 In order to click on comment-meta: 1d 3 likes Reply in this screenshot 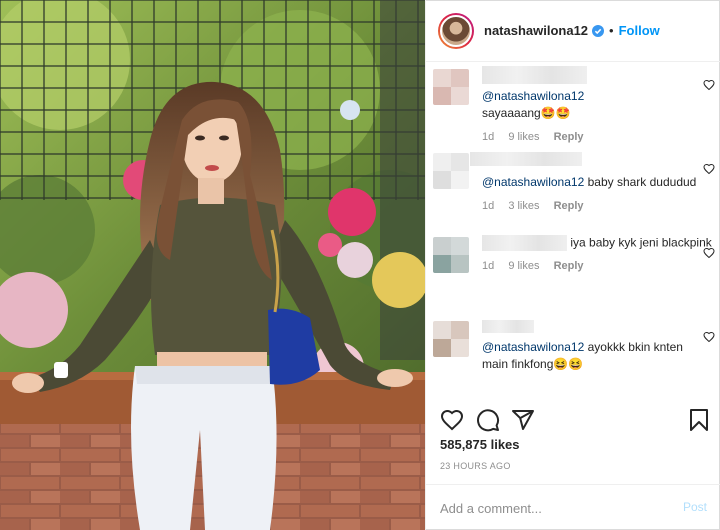, I will do `click(597, 206)`.